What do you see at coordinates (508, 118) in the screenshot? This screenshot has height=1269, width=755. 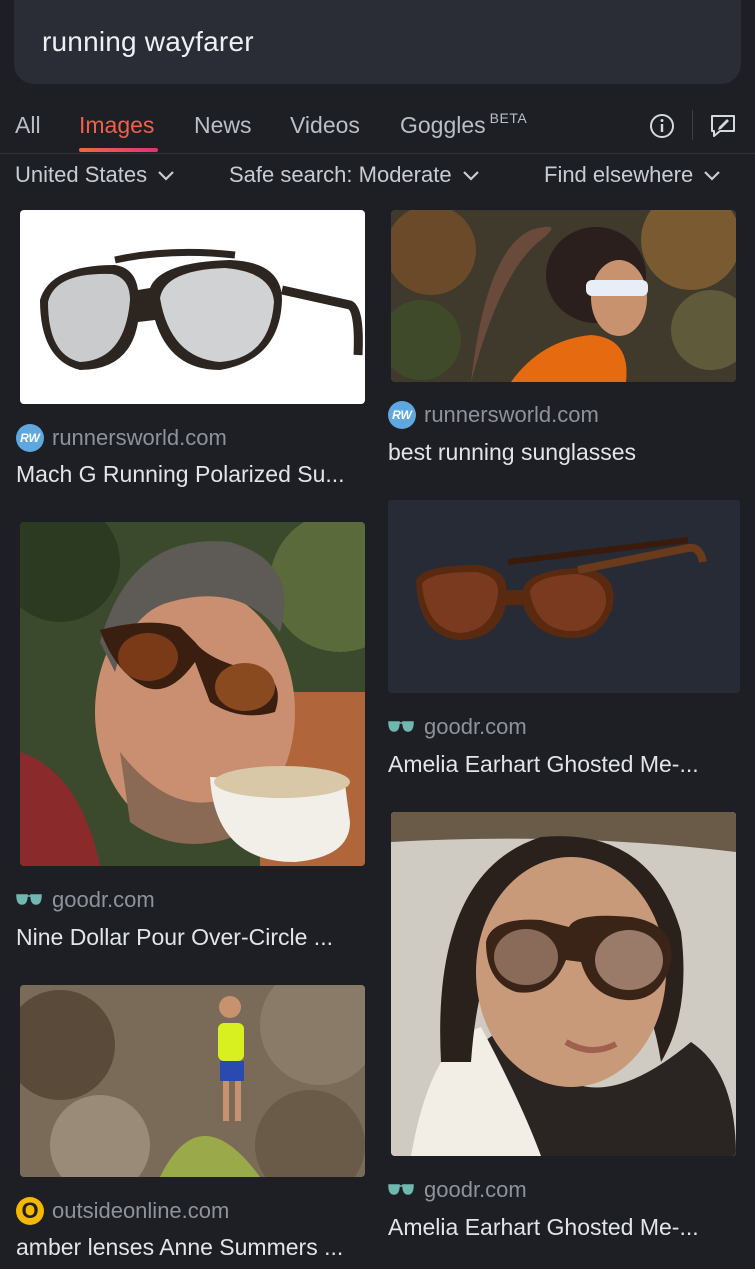 I see `beta-badge: BETA` at bounding box center [508, 118].